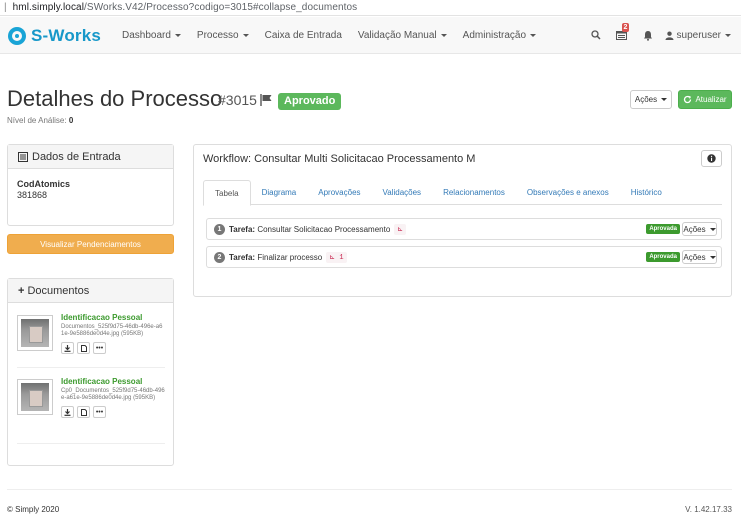 The width and height of the screenshot is (741, 516). What do you see at coordinates (397, 35) in the screenshot?
I see `menu-validacao-label: Validação Manual` at bounding box center [397, 35].